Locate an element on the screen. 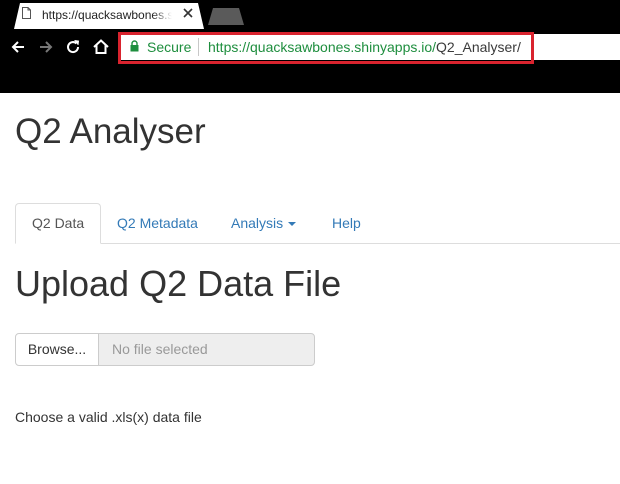  url-path: Q2_Analyser/ is located at coordinates (478, 47).